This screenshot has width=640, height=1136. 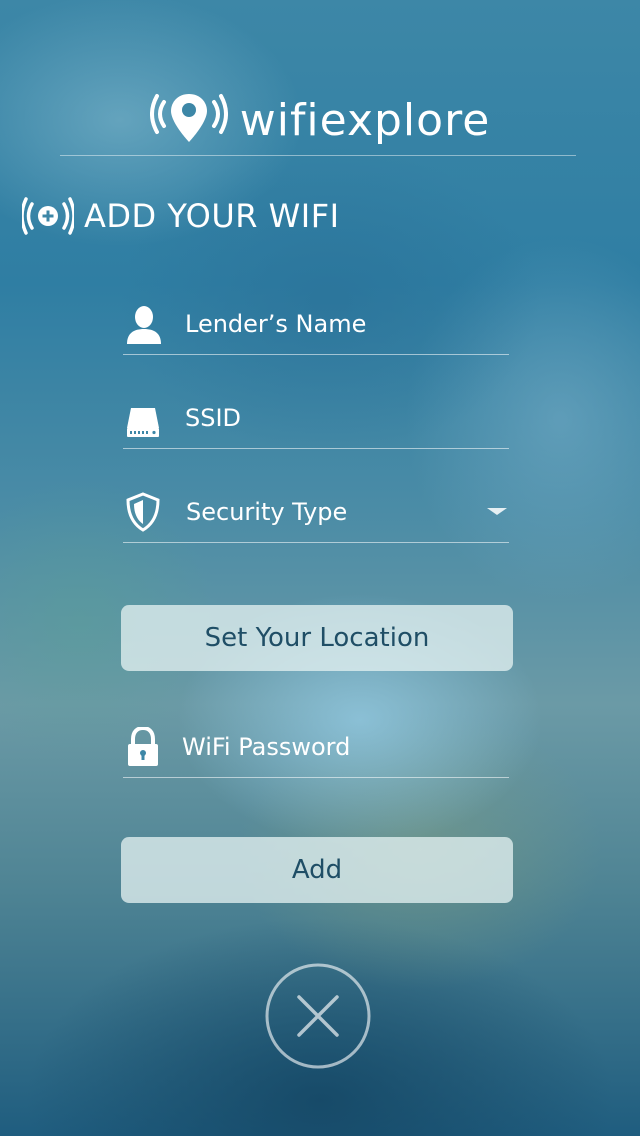 I want to click on shield-icon, so click(x=143, y=512).